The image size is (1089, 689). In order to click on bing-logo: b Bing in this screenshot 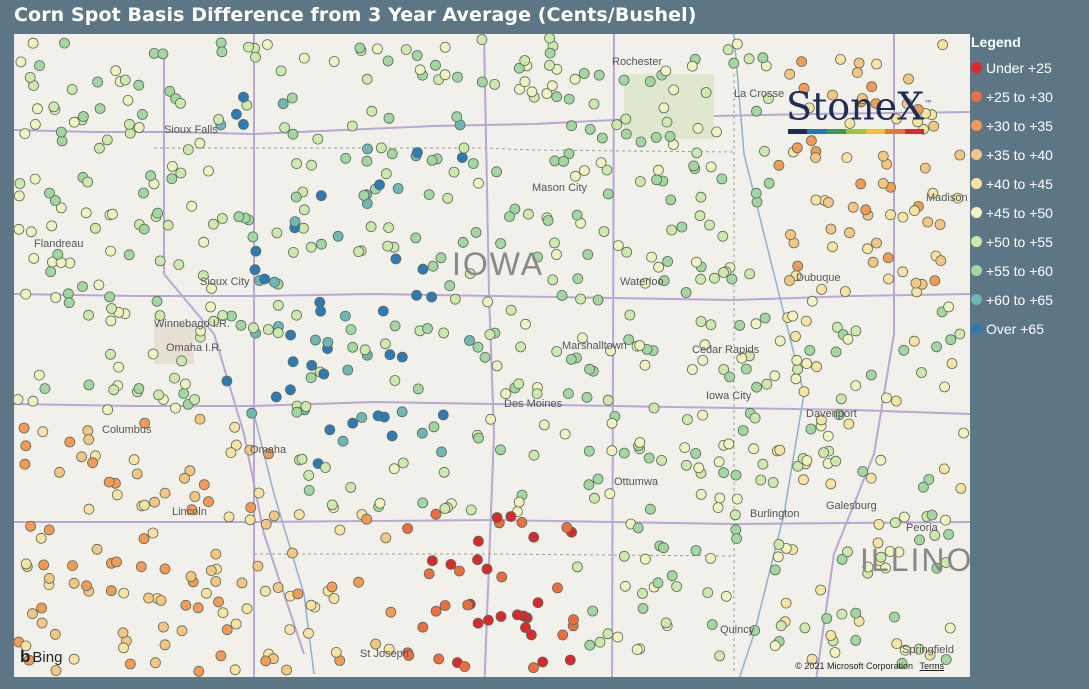, I will do `click(41, 657)`.